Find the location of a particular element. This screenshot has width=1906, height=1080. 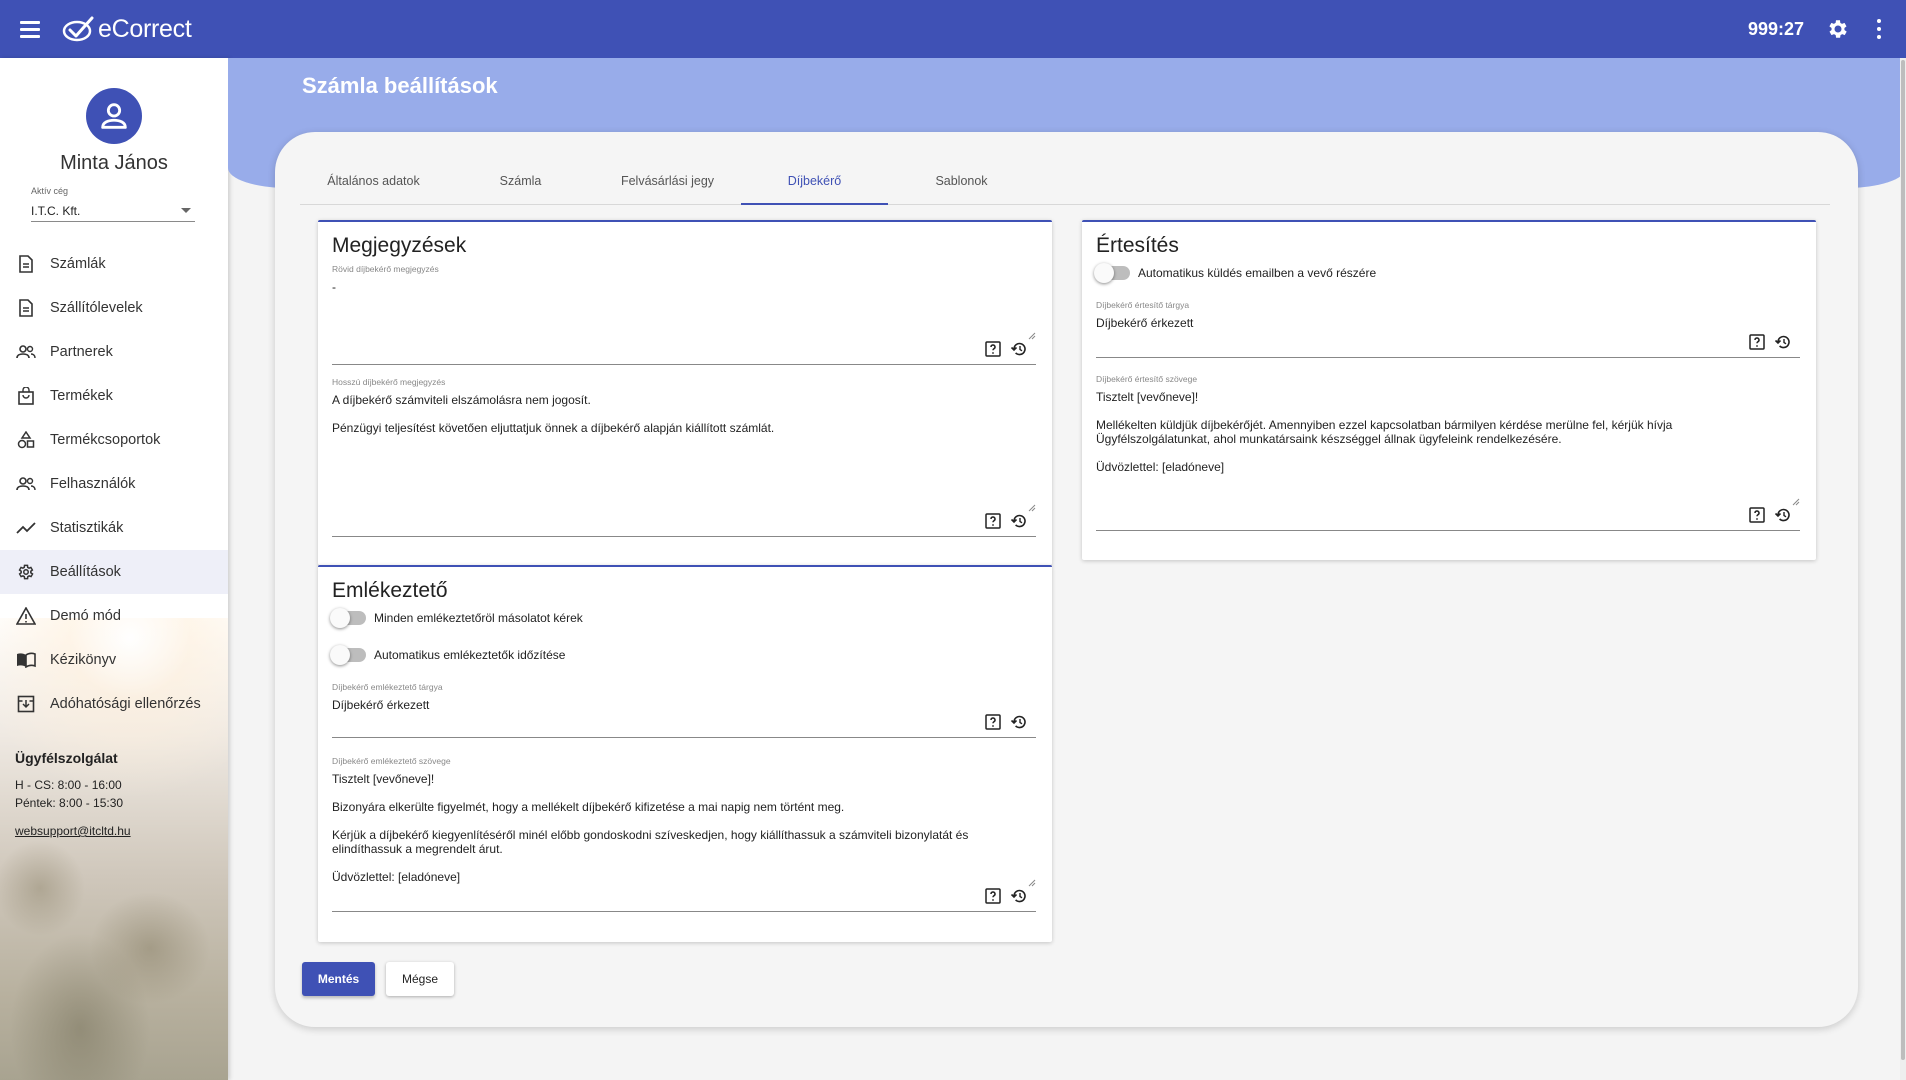

sidebar-item-felhasznalok: Felhasználók is located at coordinates (114, 484).